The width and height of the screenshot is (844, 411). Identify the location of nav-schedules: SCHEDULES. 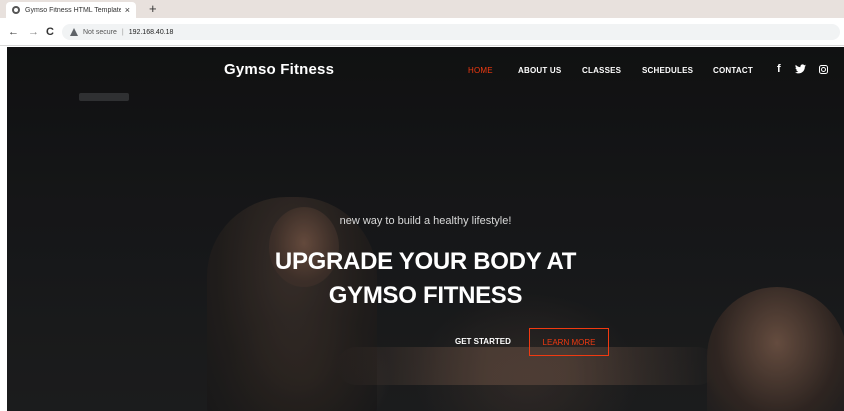
(667, 70).